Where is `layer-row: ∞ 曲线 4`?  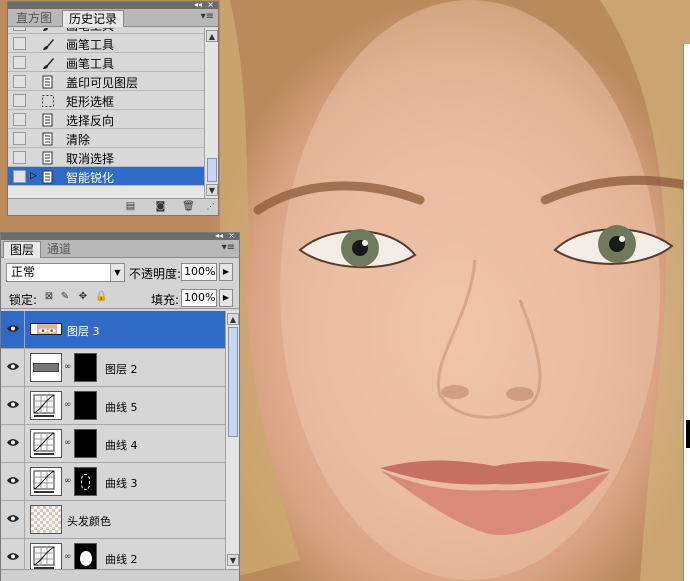
layer-row: ∞ 曲线 4 is located at coordinates (113, 444).